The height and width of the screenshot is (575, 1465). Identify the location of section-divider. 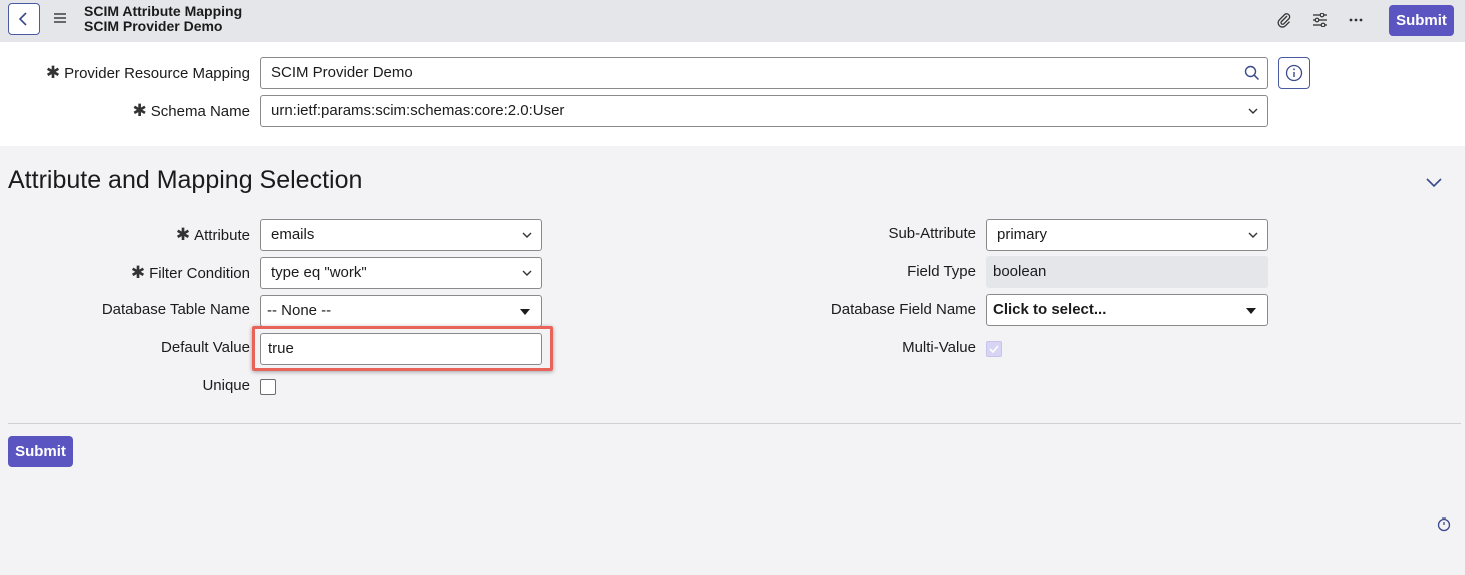
(734, 423).